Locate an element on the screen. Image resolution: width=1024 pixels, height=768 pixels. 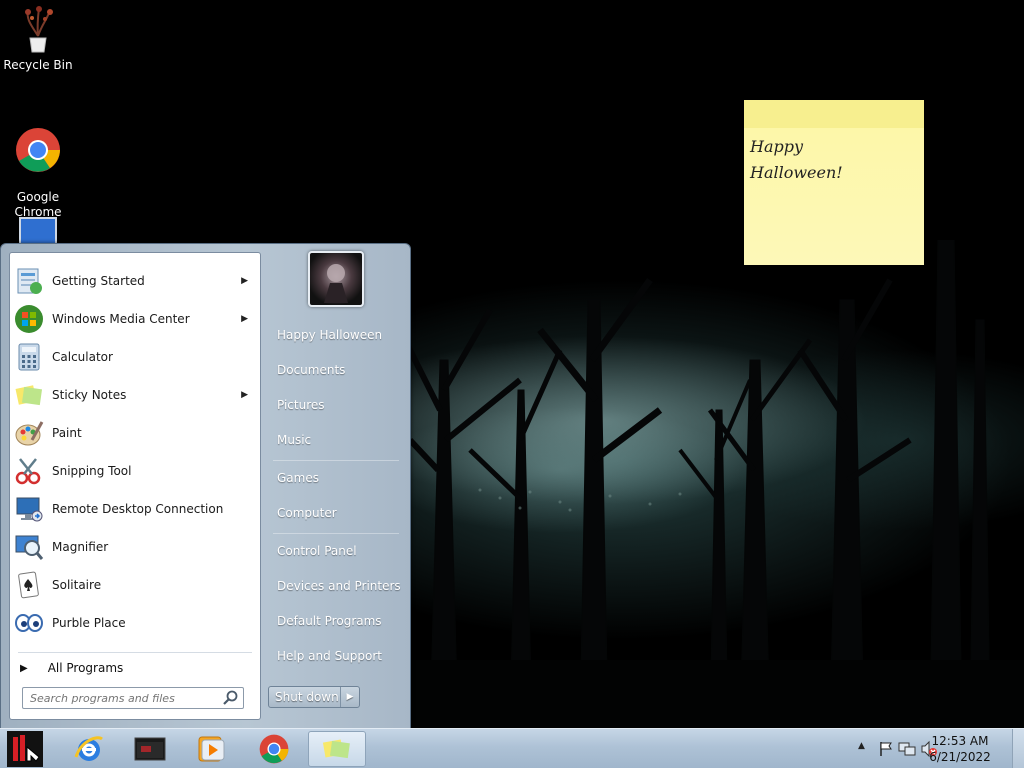
calculator-icon is located at coordinates (29, 357).